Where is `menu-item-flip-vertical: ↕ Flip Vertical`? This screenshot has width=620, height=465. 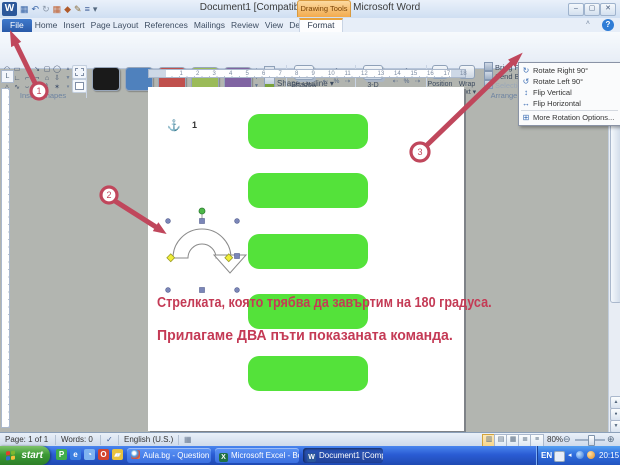 menu-item-flip-vertical: ↕ Flip Vertical is located at coordinates (569, 92).